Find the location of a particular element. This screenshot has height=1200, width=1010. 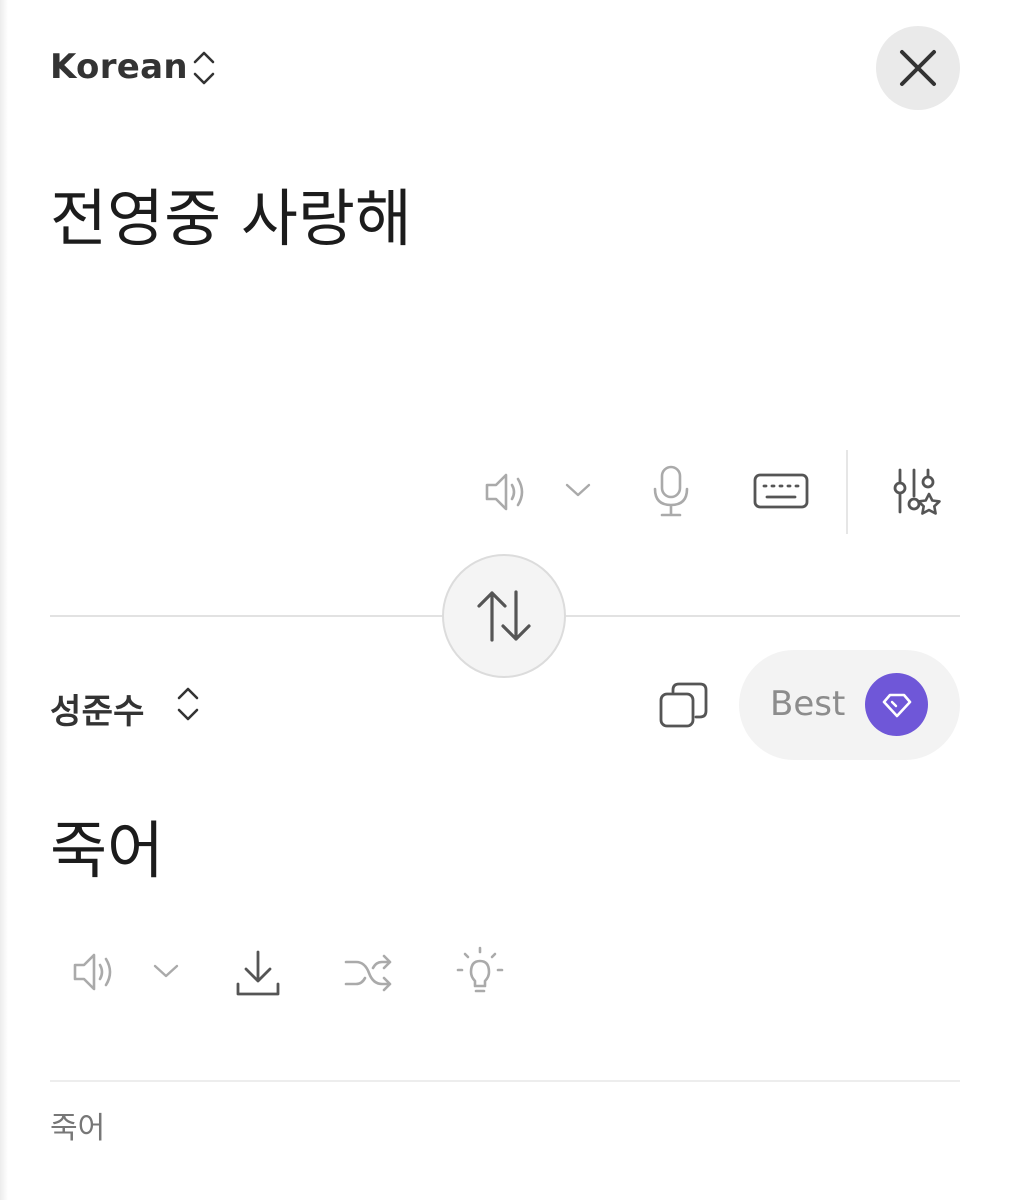

gem-badge is located at coordinates (896, 704).